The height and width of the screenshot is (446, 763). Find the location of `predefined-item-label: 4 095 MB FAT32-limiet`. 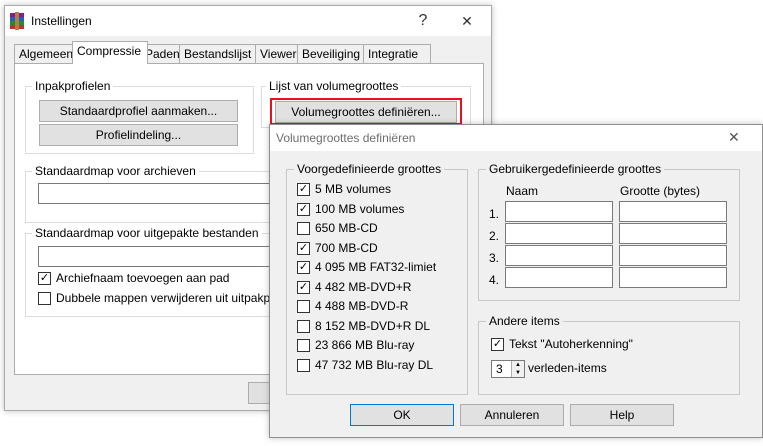

predefined-item-label: 4 095 MB FAT32-limiet is located at coordinates (376, 267).